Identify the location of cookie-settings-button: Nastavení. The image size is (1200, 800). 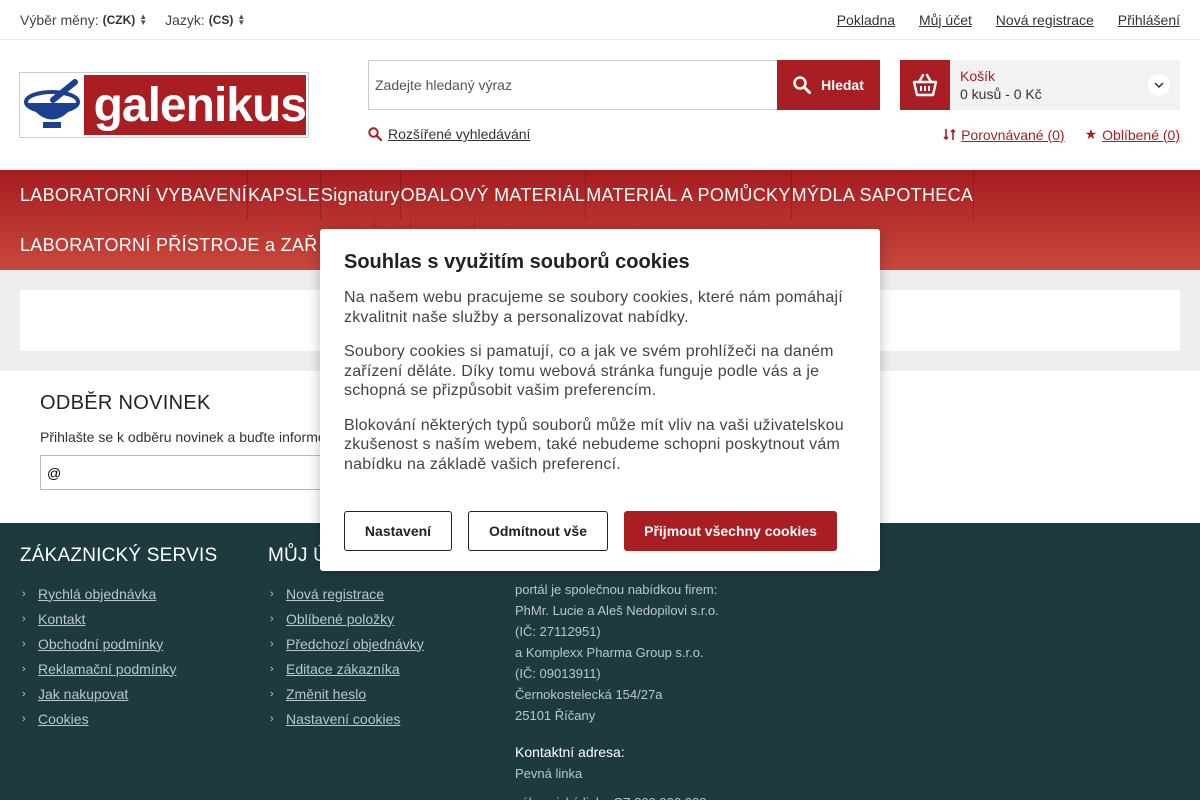
(398, 531).